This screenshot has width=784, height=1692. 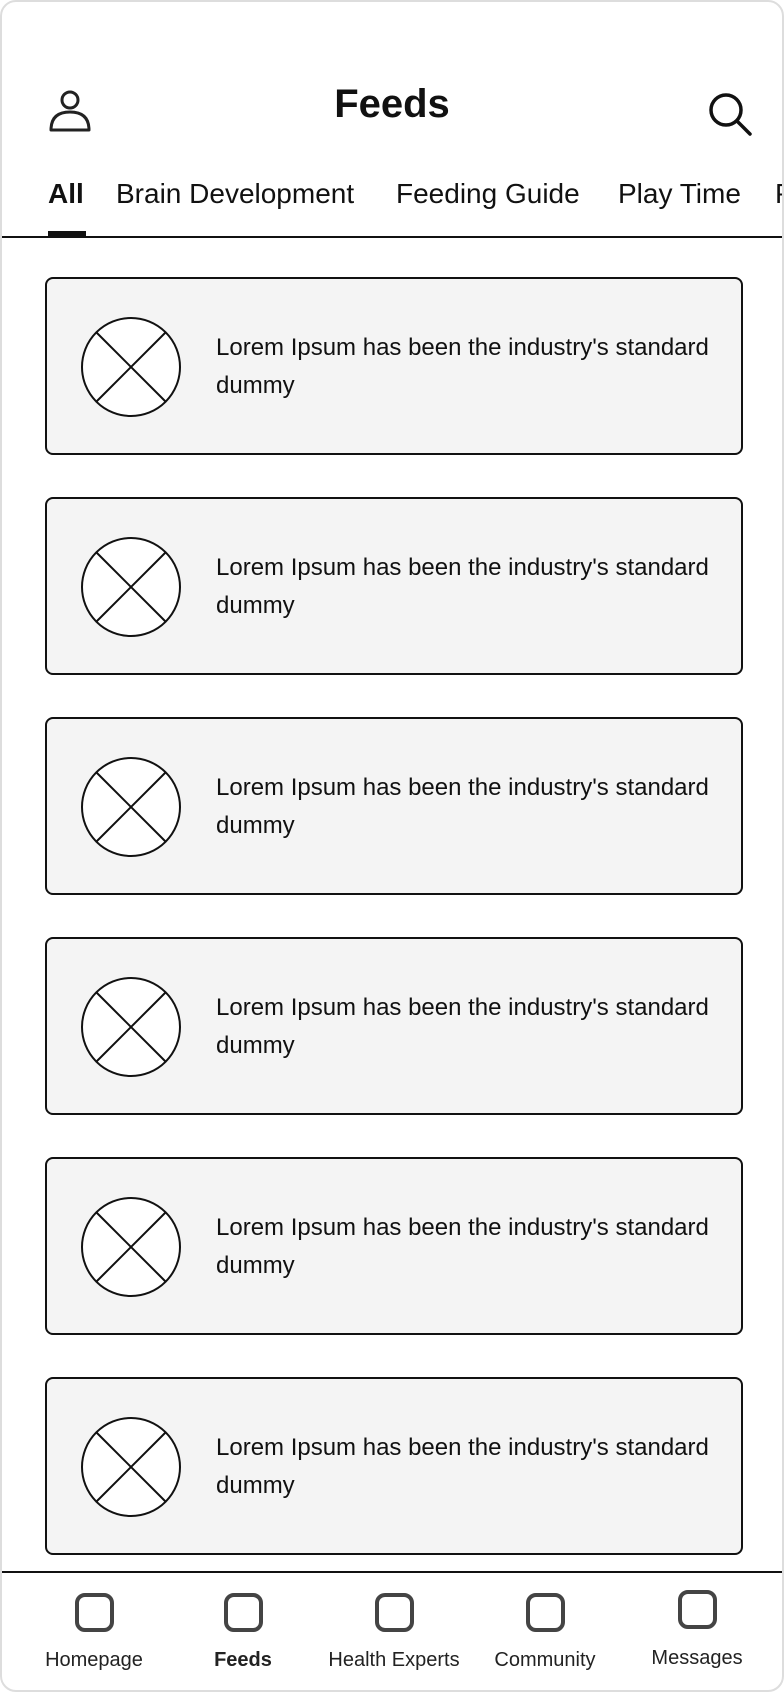 I want to click on homepage-icon, so click(x=94, y=1612).